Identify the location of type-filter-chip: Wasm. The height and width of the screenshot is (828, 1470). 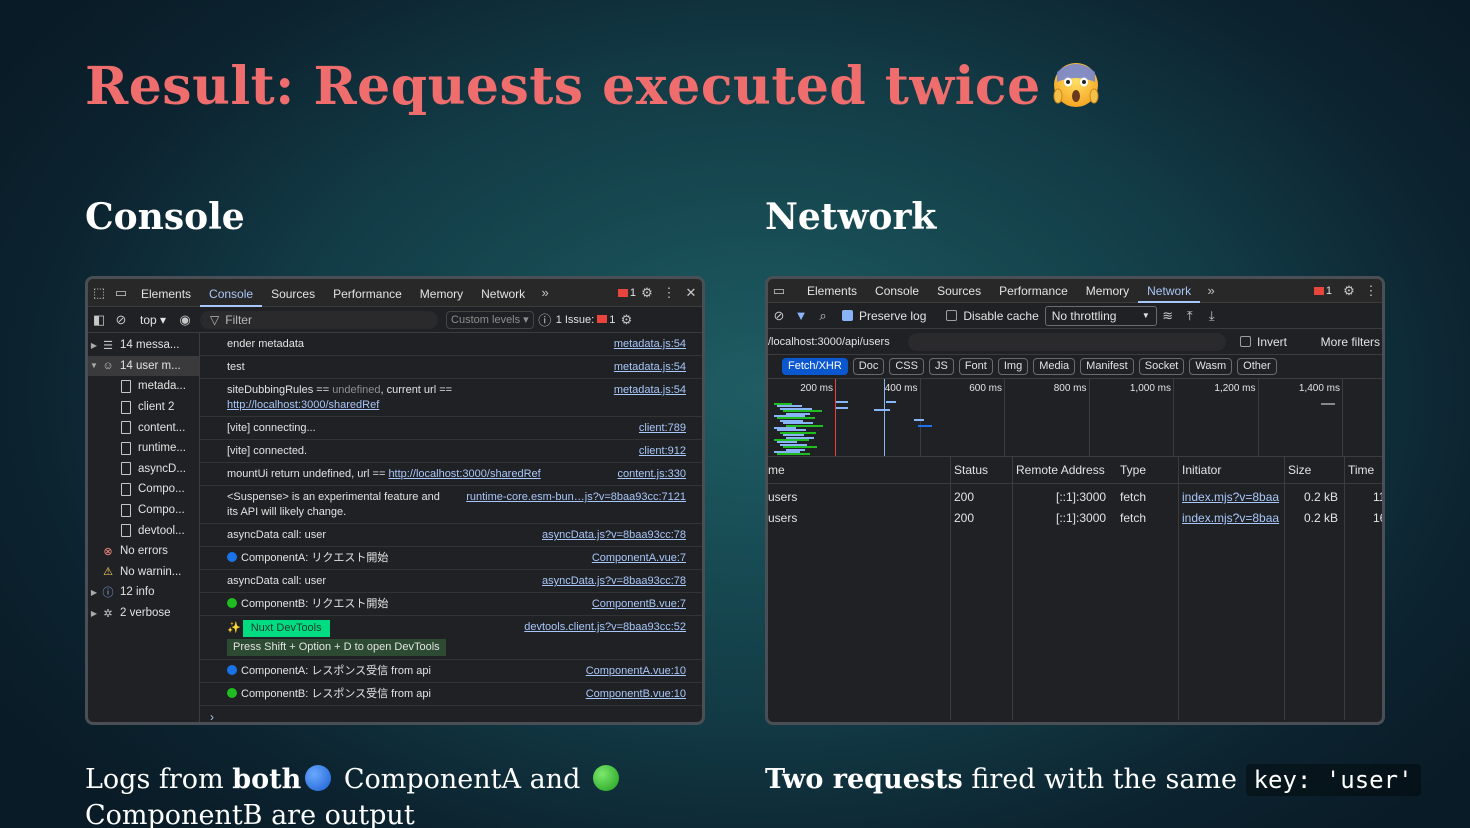
(1211, 366).